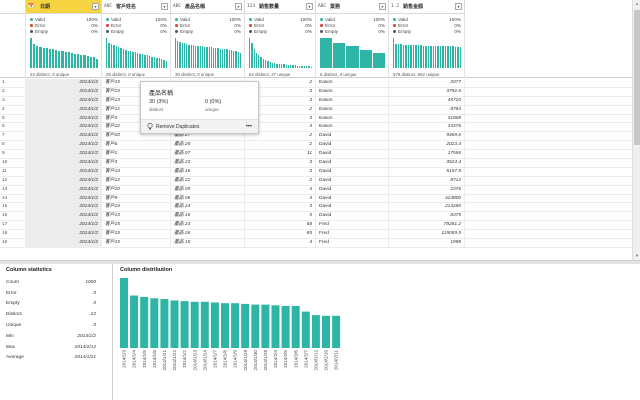  What do you see at coordinates (196, 126) in the screenshot?
I see `remove-duplicates-button: Remove Duplicates` at bounding box center [196, 126].